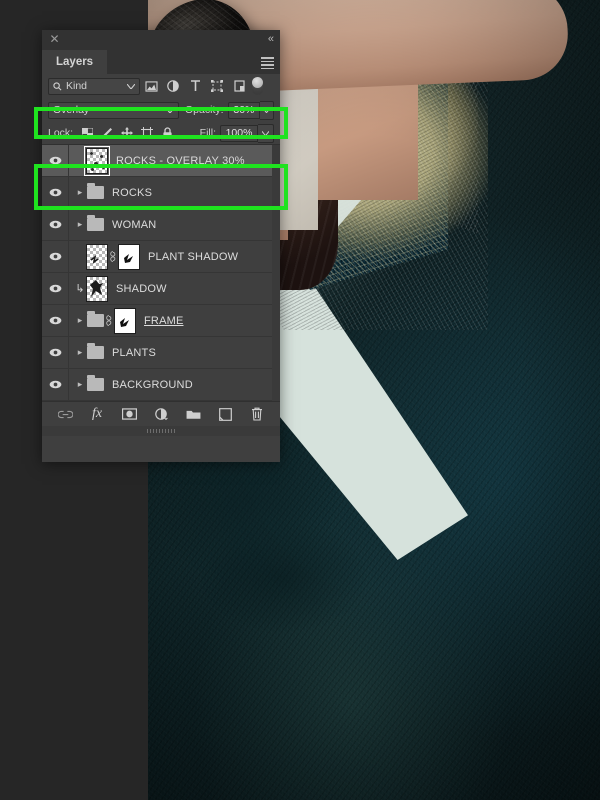  What do you see at coordinates (271, 39) in the screenshot?
I see `collapse-chevrons-icon: «` at bounding box center [271, 39].